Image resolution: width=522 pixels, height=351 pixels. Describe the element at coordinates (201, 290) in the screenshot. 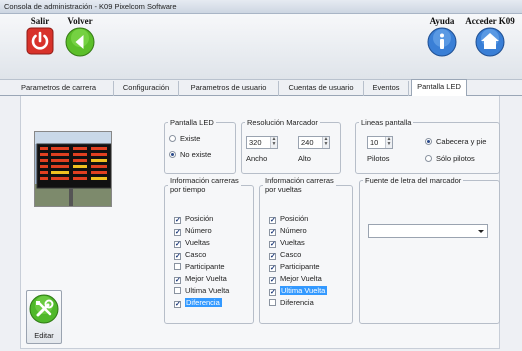

I see `tiempo-ultima-vuelta-checkbox: Ultima Vuelta` at that location.